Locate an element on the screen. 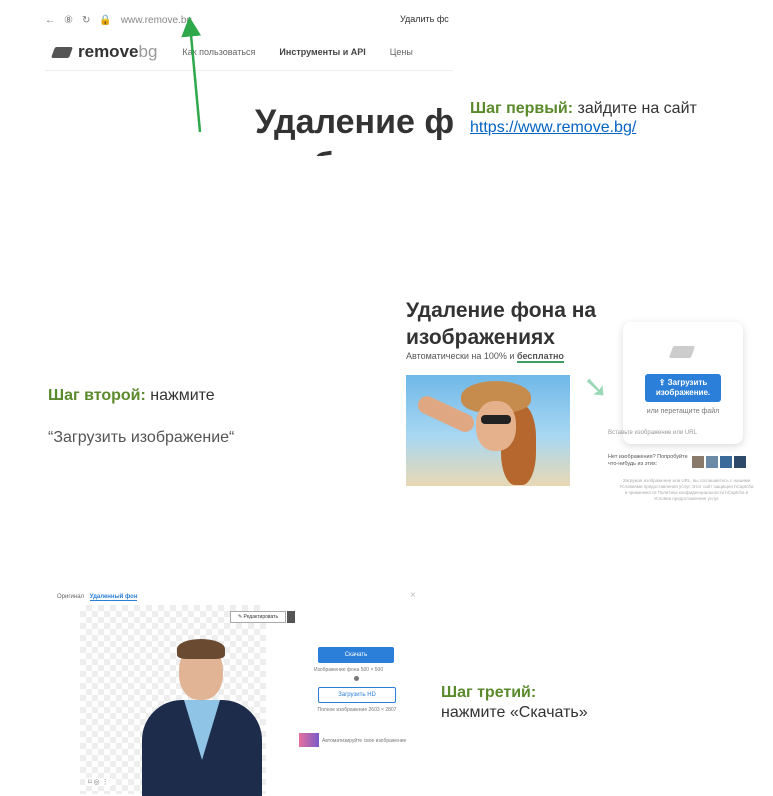  paste-hint: Вставьте изображение или URL is located at coordinates (652, 433).